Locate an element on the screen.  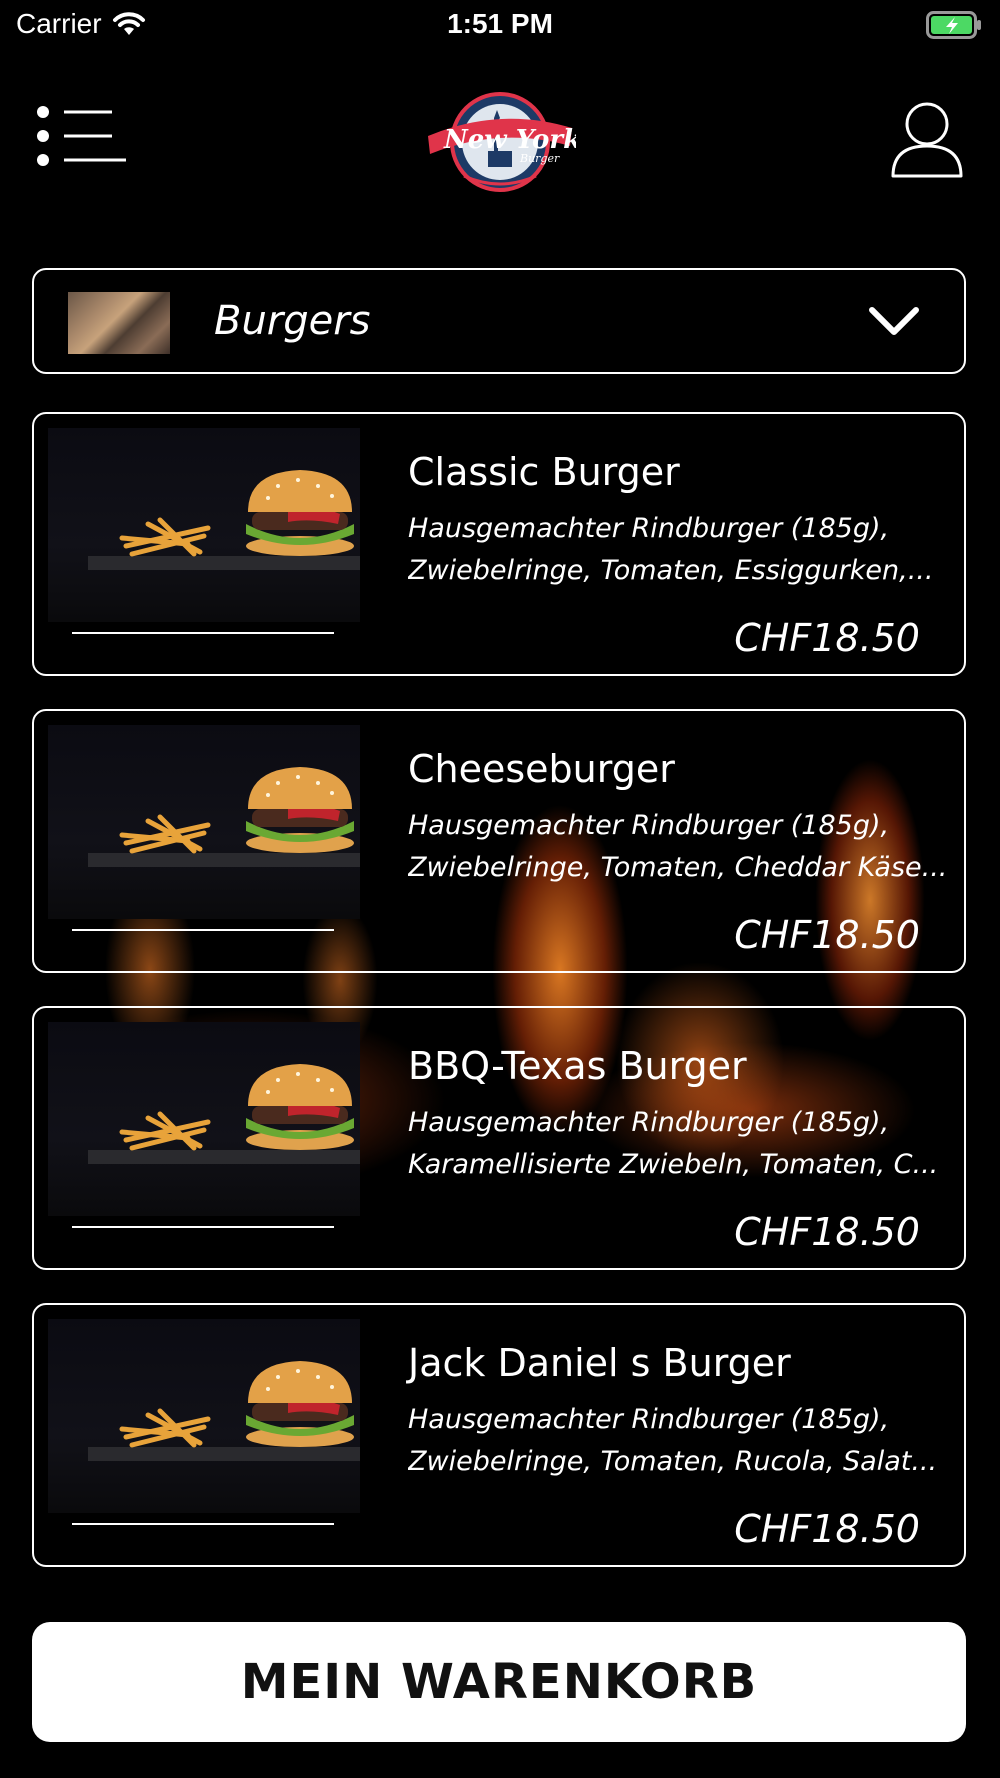
profile-button is located at coordinates (927, 140).